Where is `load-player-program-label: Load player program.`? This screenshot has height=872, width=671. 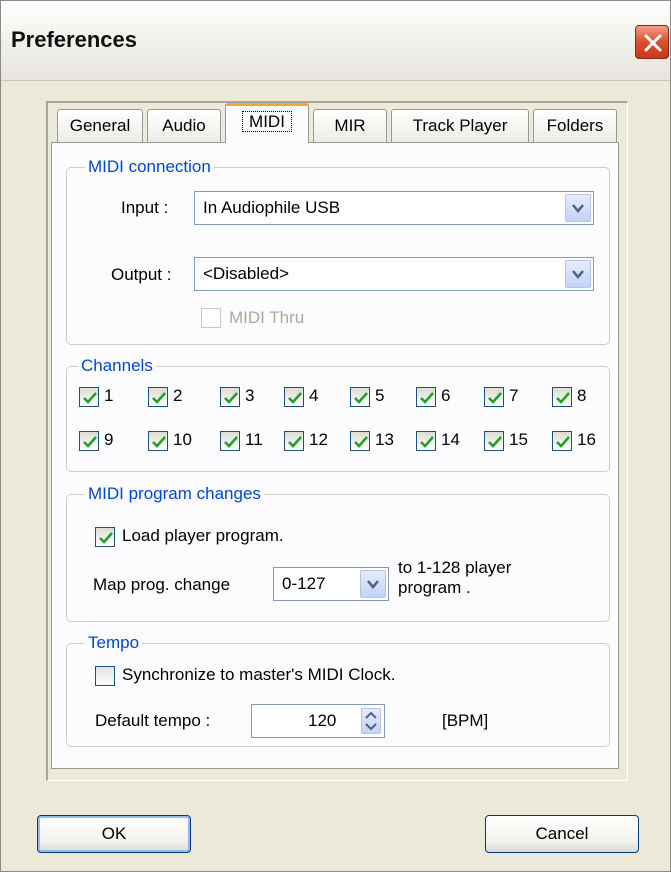 load-player-program-label: Load player program. is located at coordinates (203, 535).